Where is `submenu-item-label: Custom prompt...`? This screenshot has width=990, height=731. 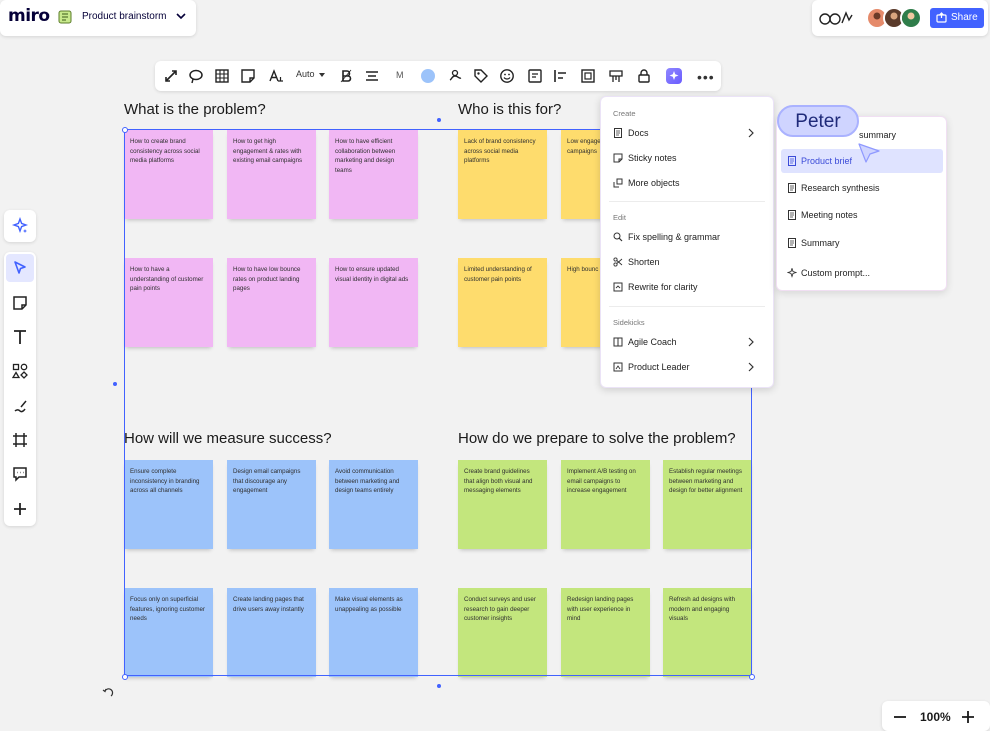 submenu-item-label: Custom prompt... is located at coordinates (836, 273).